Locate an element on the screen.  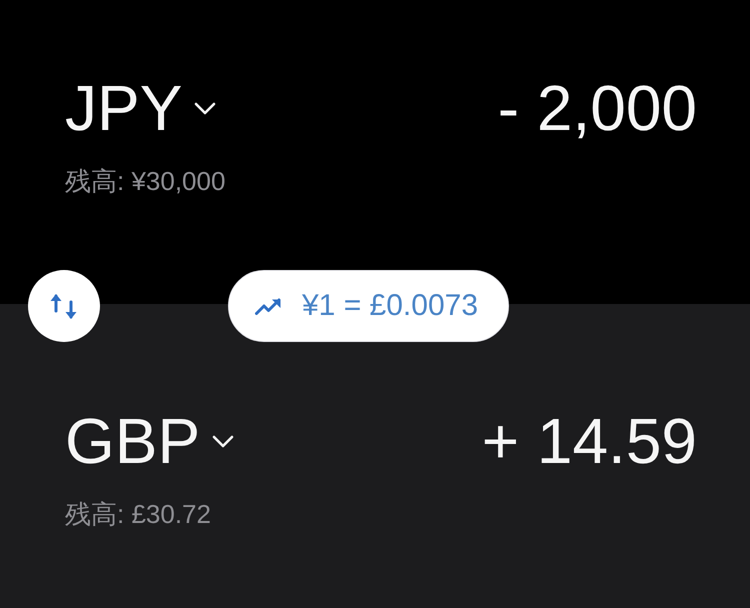
balance-text: 残高: ¥30,000 is located at coordinates (145, 181).